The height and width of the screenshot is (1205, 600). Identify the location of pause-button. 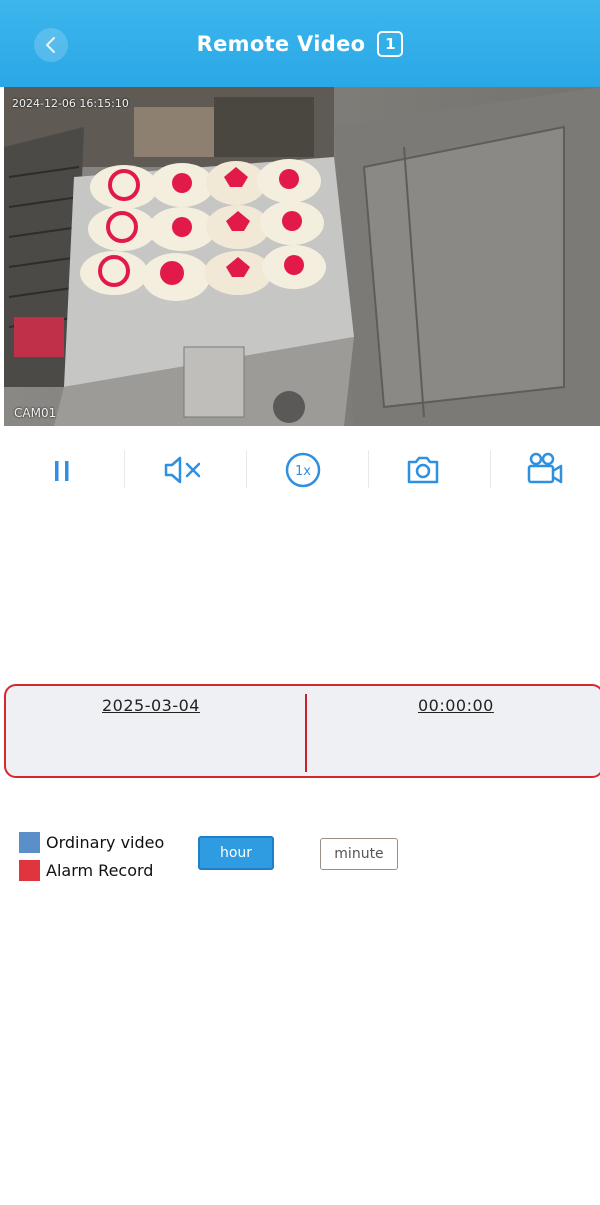
(62, 470).